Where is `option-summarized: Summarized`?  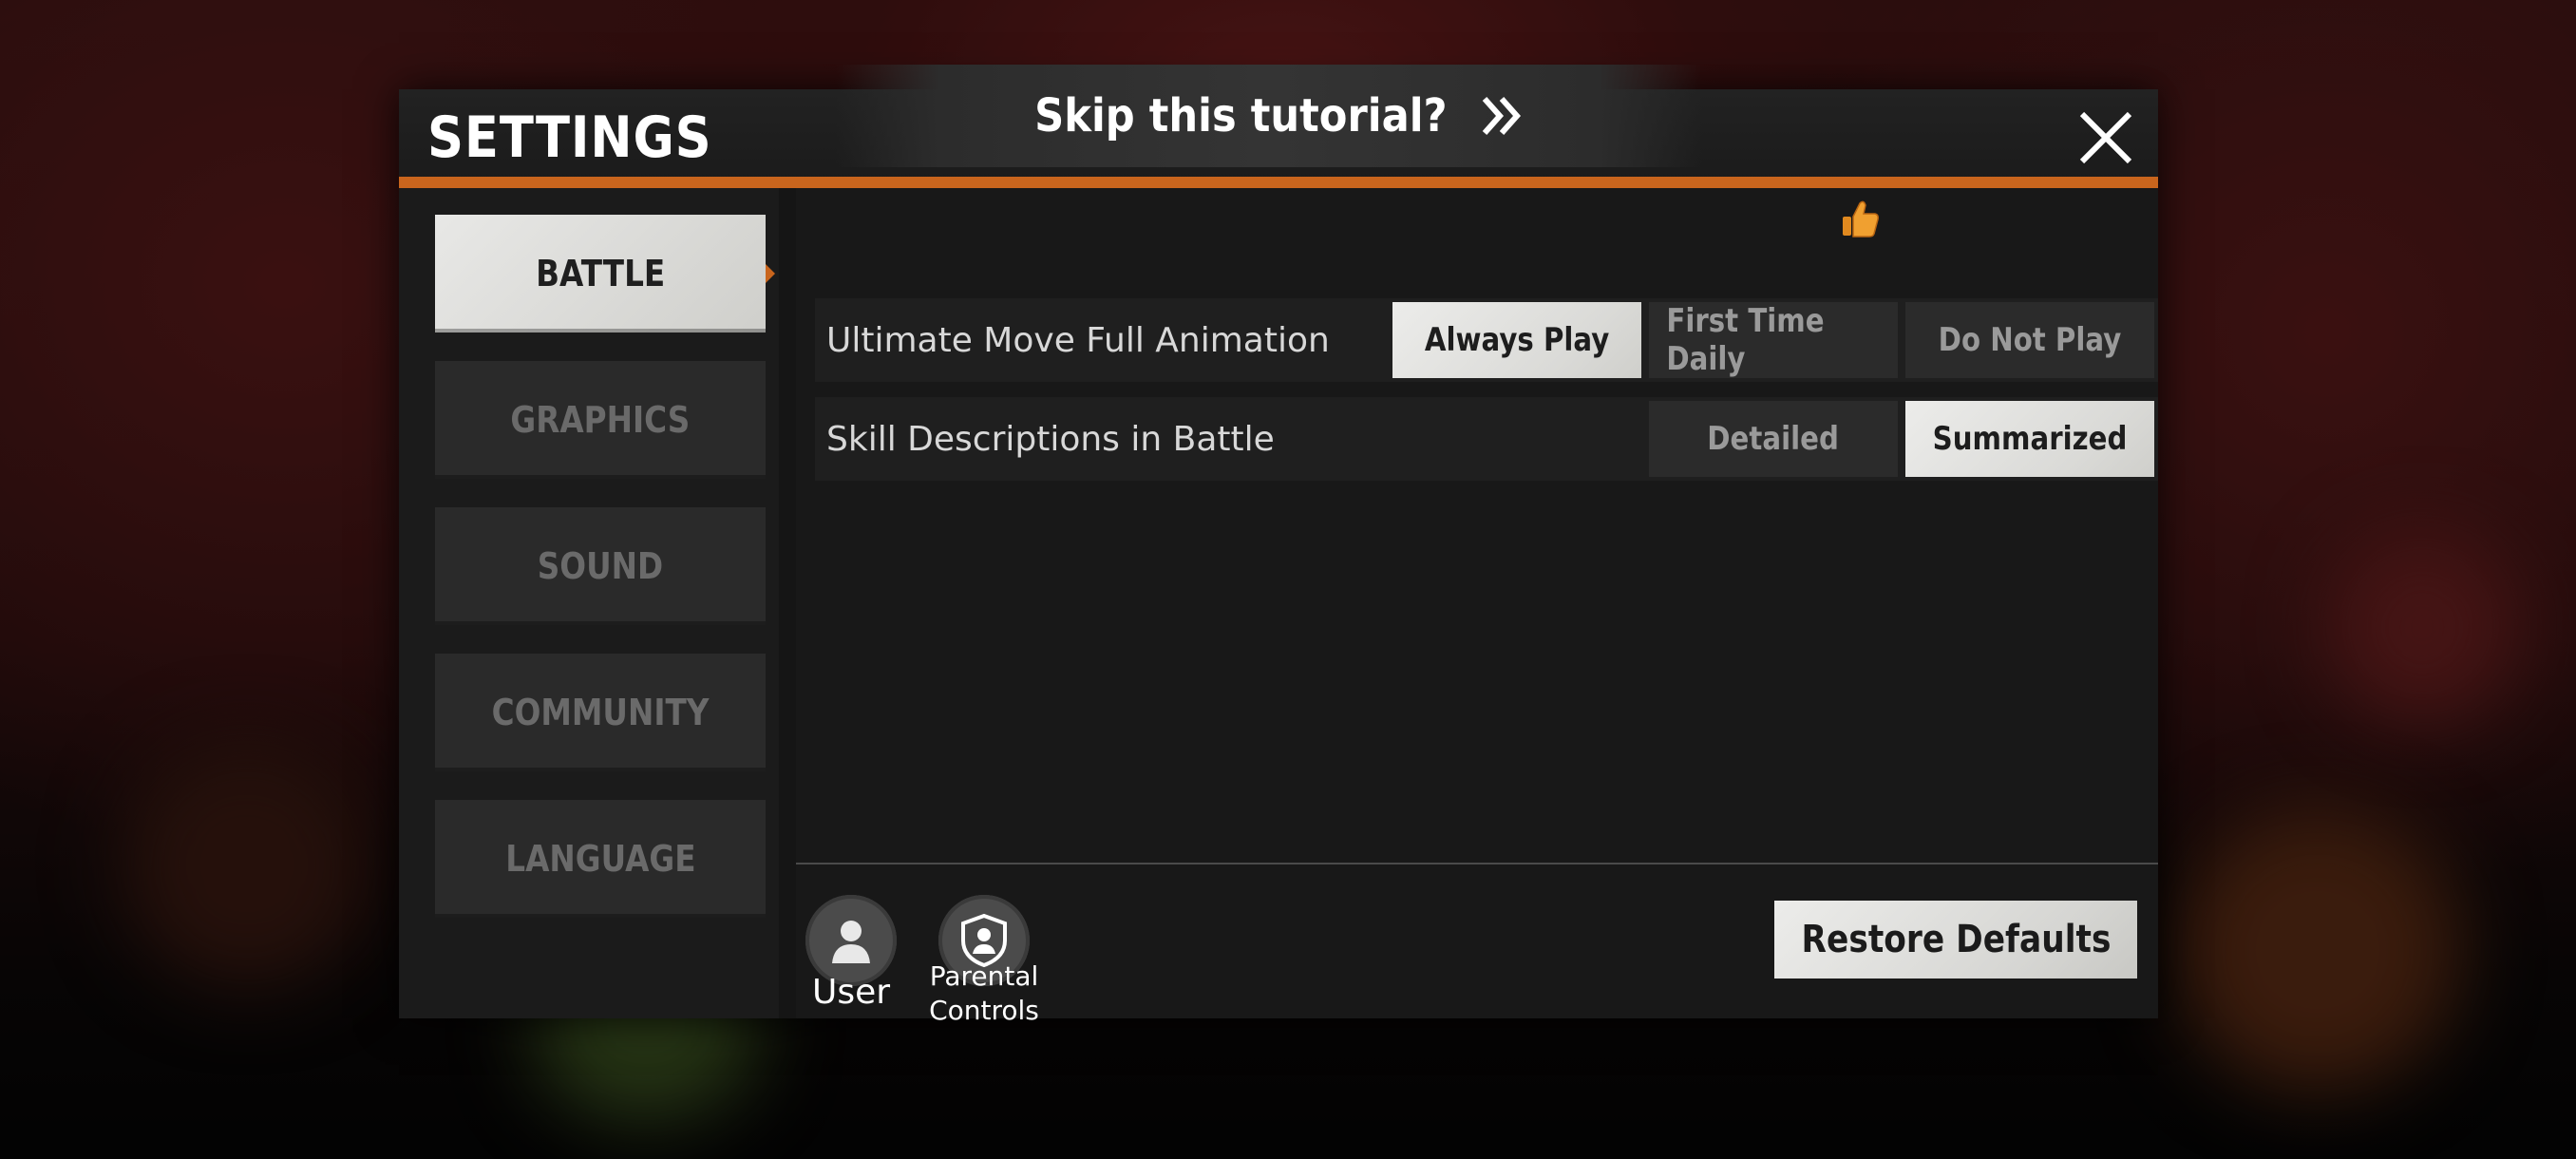 option-summarized: Summarized is located at coordinates (2029, 439).